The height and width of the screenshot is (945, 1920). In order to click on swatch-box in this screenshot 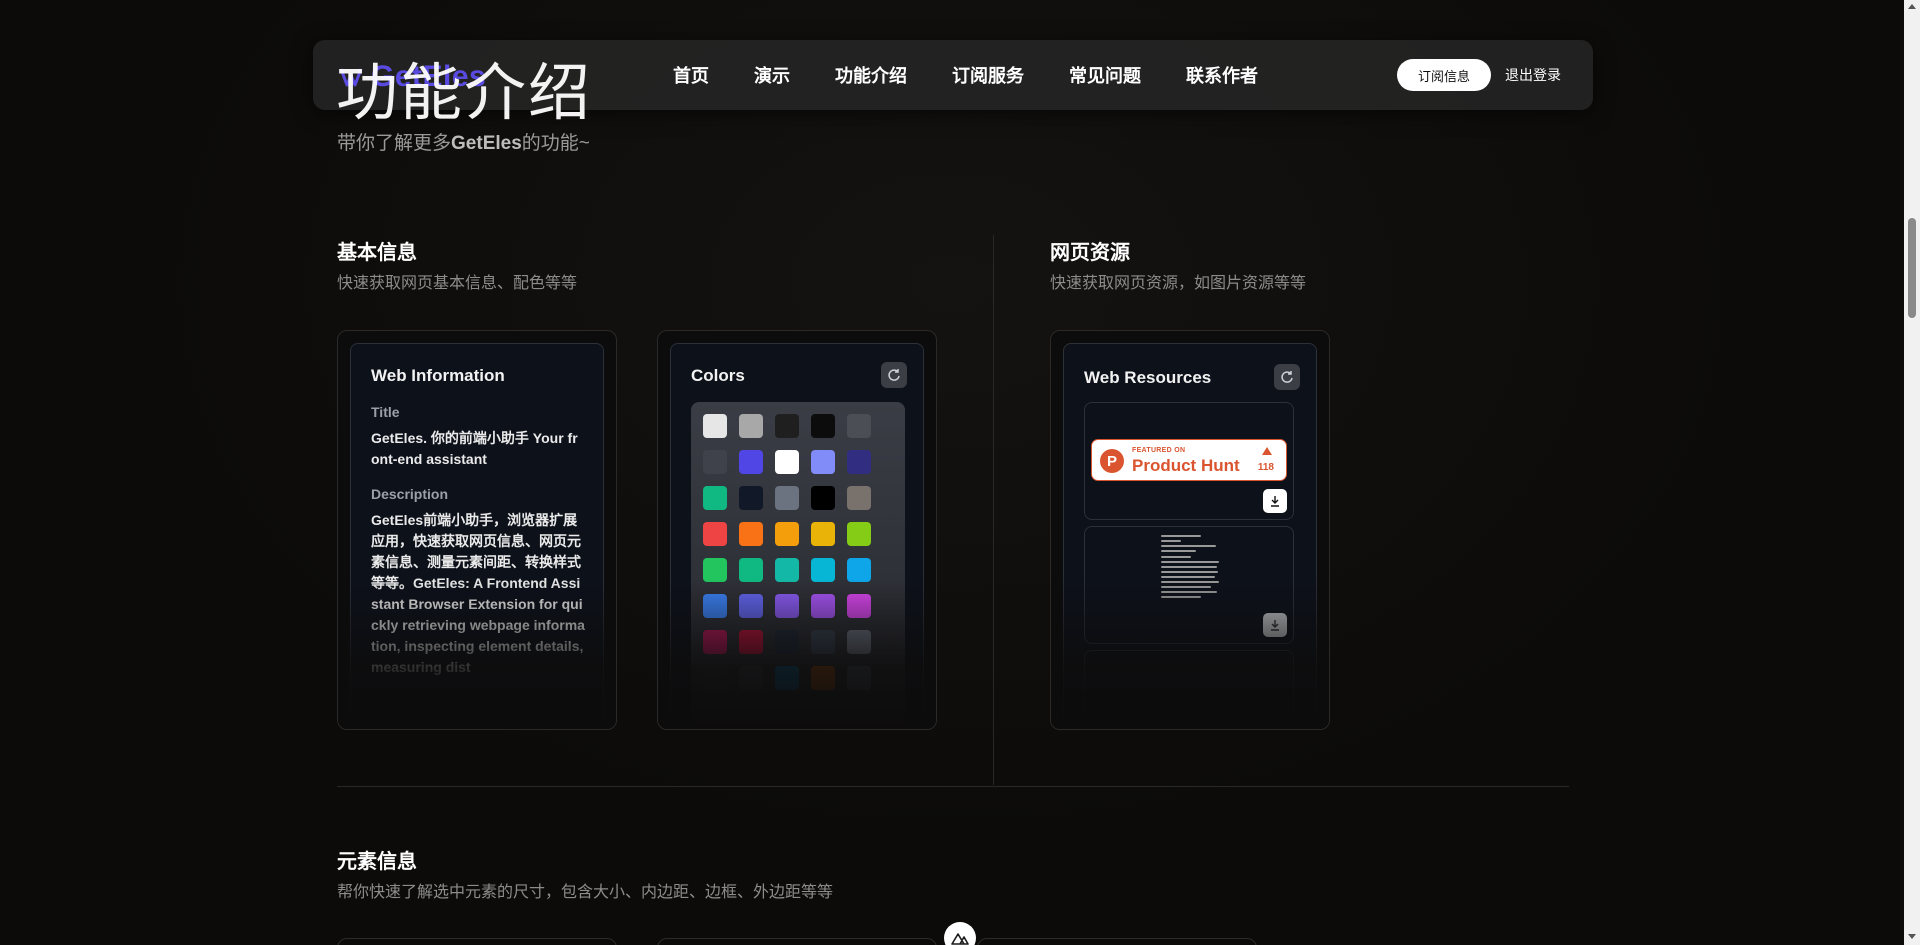, I will do `click(798, 565)`.